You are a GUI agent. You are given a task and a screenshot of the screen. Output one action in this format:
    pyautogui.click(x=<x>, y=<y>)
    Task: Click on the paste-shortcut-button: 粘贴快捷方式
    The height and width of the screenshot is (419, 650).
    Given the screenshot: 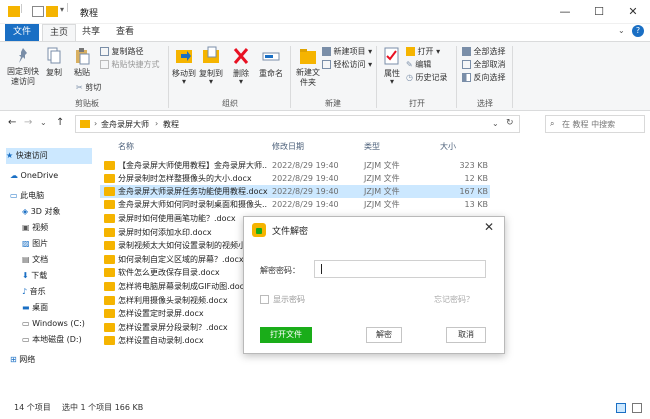 What is the action you would take?
    pyautogui.click(x=130, y=64)
    